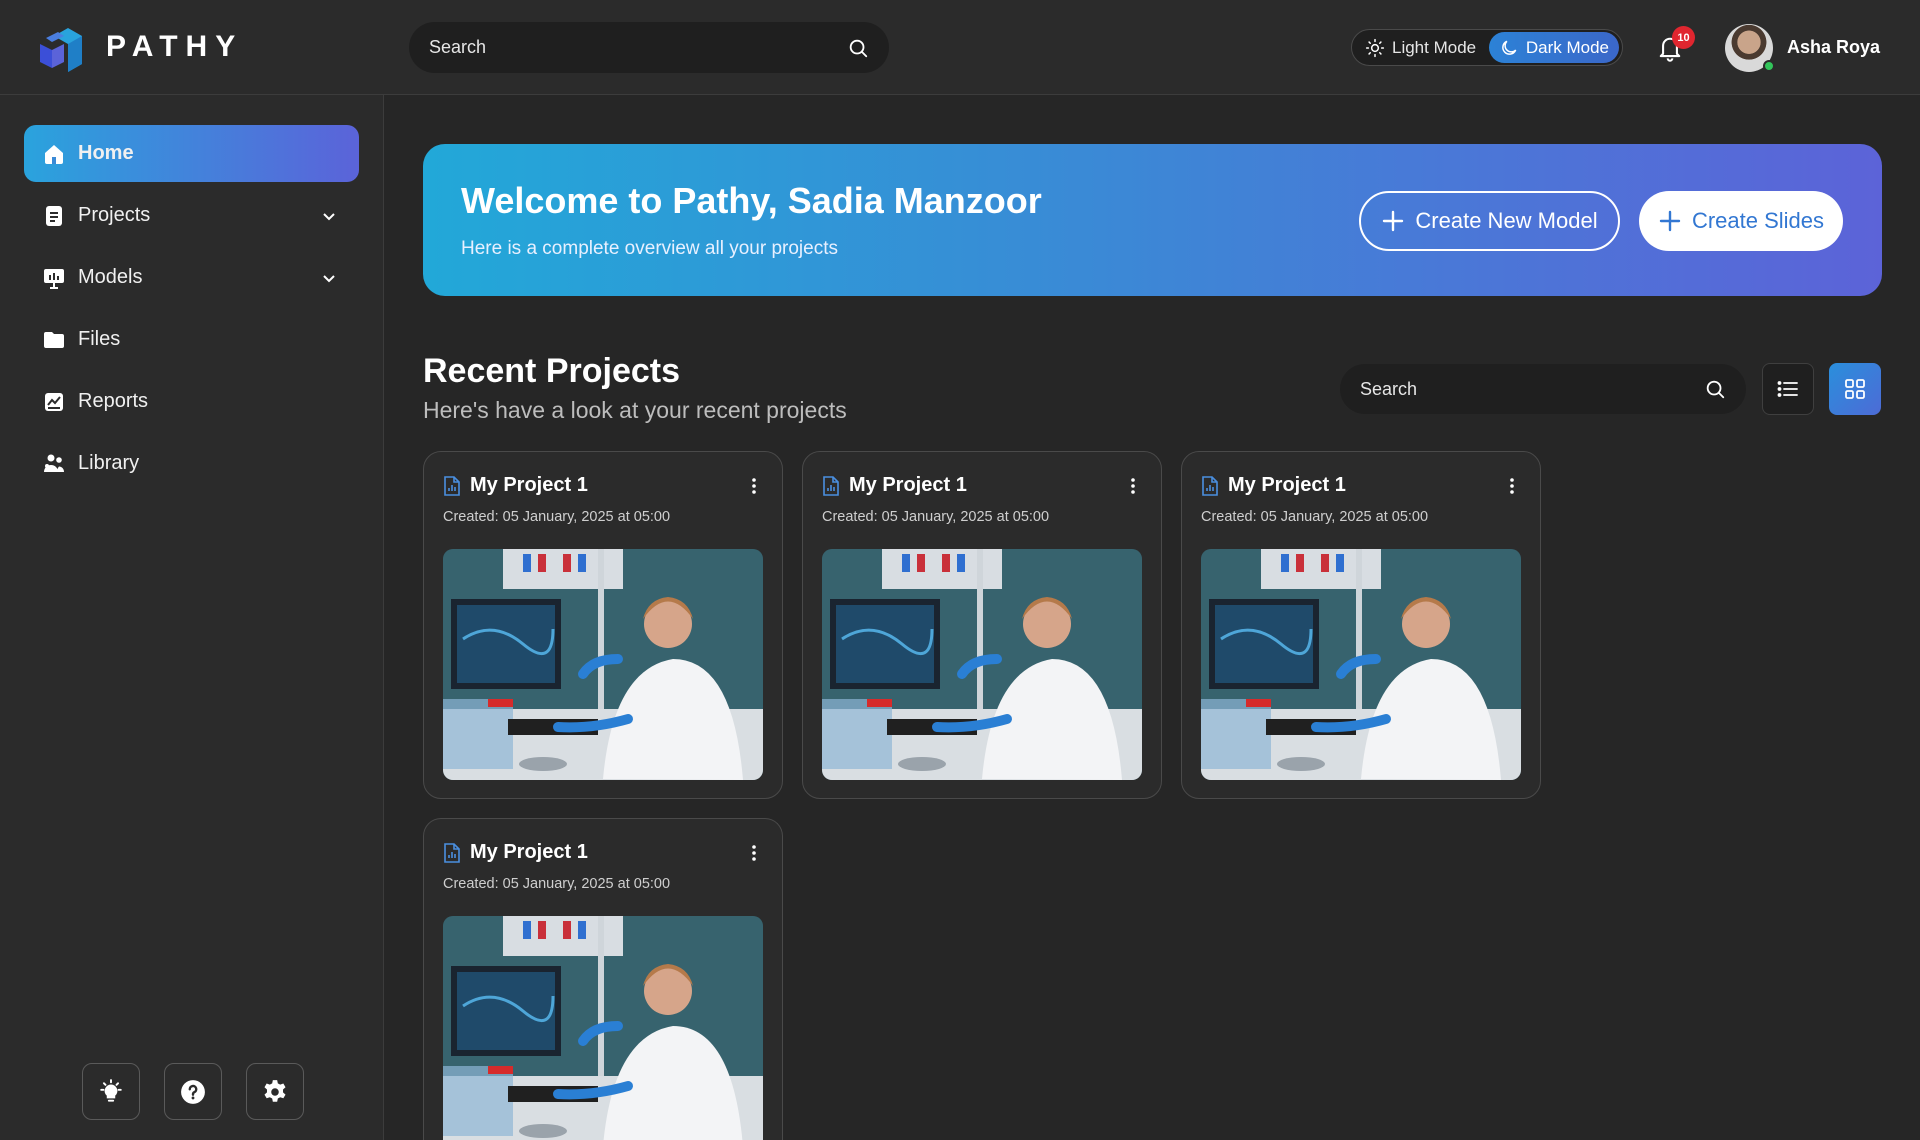 The height and width of the screenshot is (1140, 1920). I want to click on sidebar-item-home: Home, so click(191, 153).